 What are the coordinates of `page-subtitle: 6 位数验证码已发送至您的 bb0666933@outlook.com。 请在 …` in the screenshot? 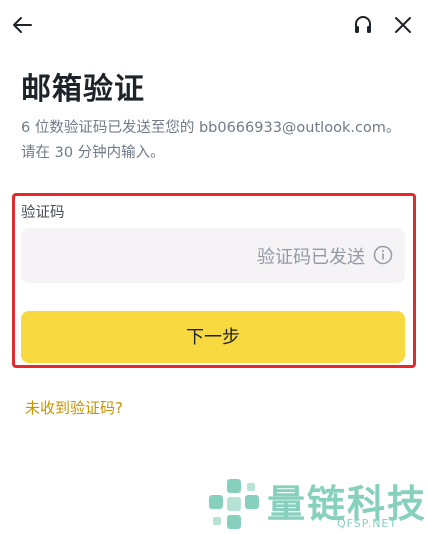 It's located at (218, 141).